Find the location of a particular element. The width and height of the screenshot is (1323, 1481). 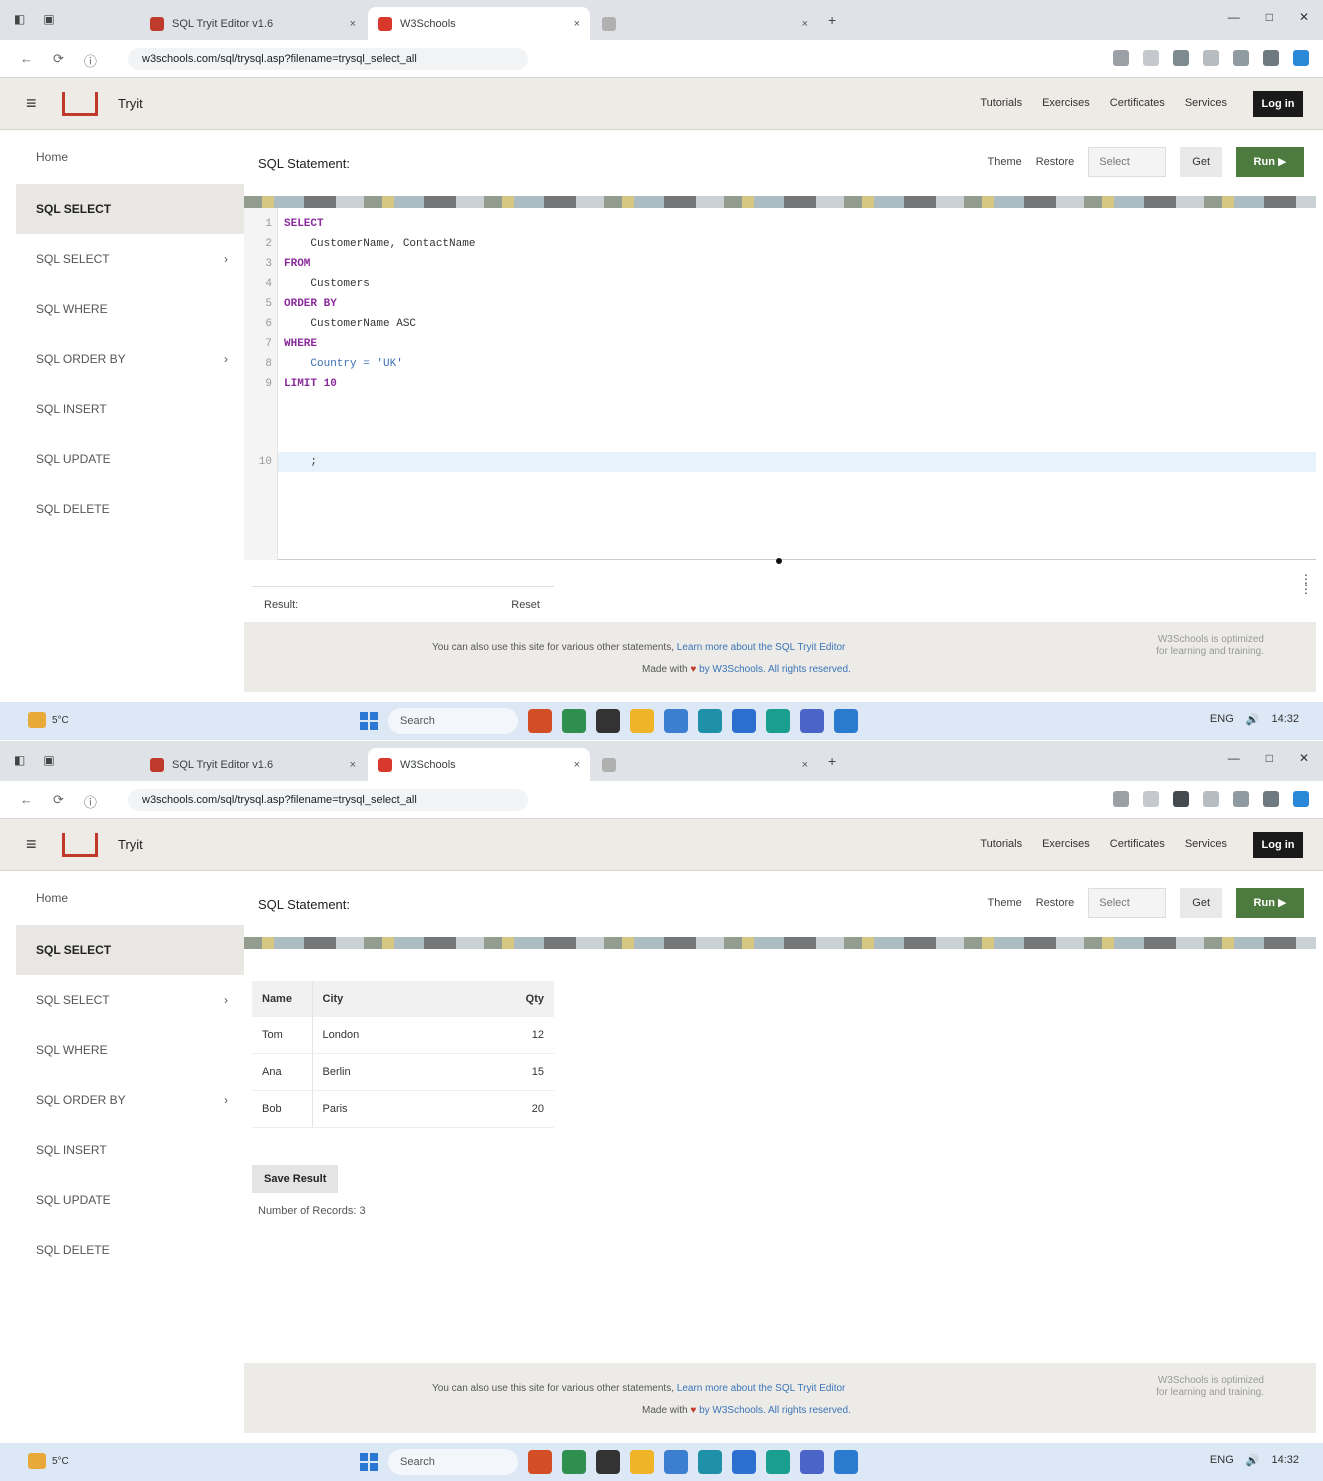

code-line: FROM is located at coordinates (297, 264).